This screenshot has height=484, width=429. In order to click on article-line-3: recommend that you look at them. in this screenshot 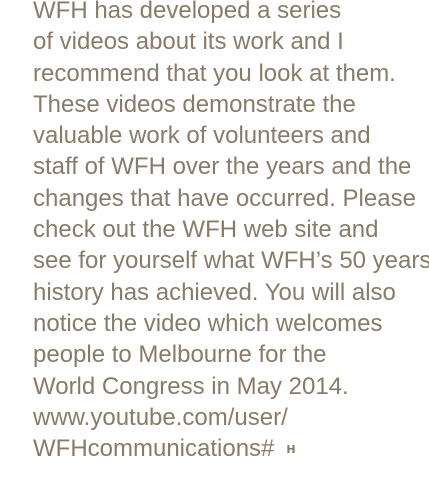, I will do `click(214, 73)`.